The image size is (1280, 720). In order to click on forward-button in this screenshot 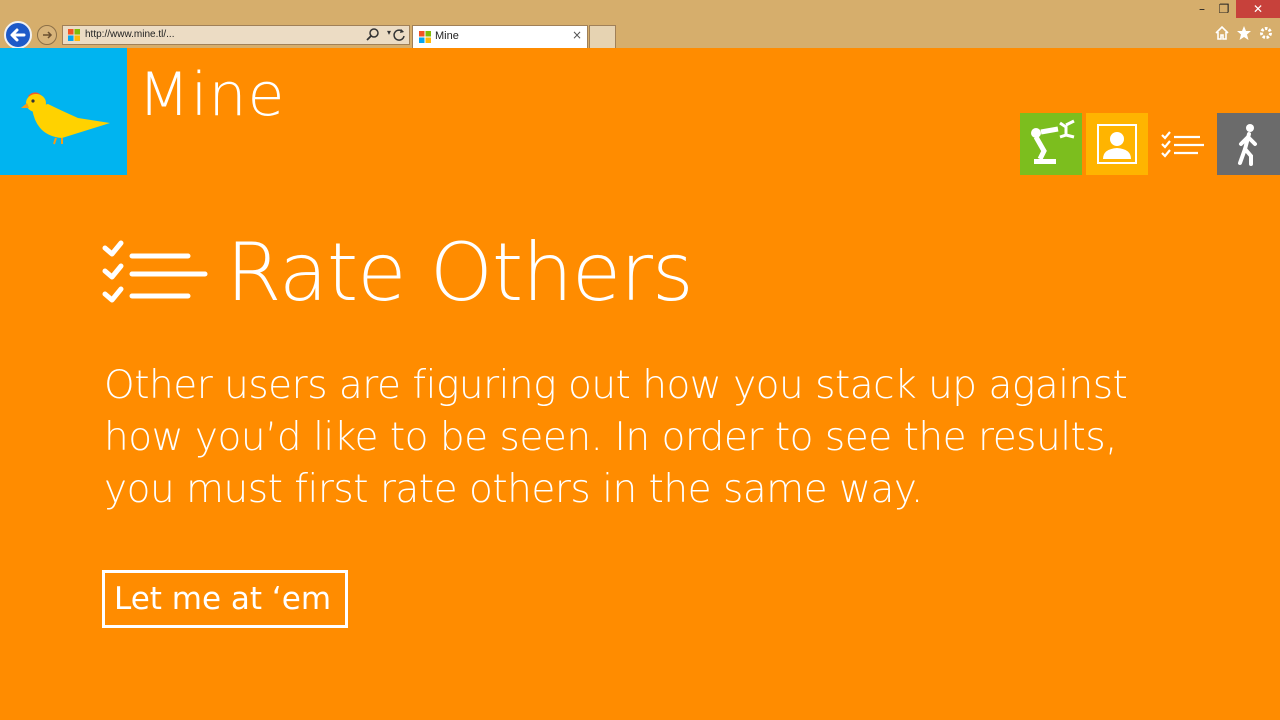, I will do `click(47, 35)`.